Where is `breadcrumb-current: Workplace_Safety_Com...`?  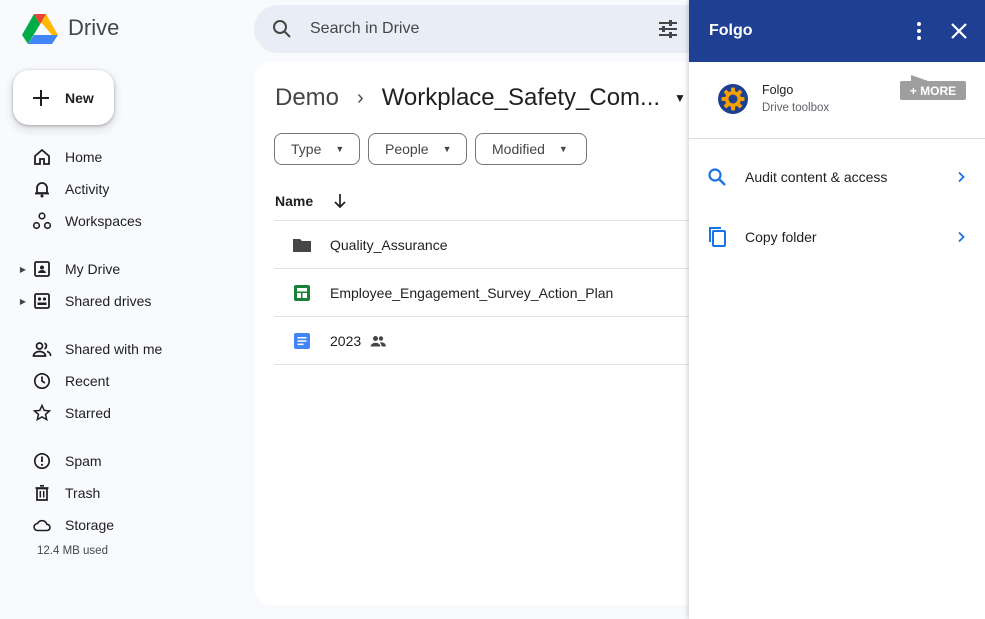
breadcrumb-current: Workplace_Safety_Com... is located at coordinates (521, 98).